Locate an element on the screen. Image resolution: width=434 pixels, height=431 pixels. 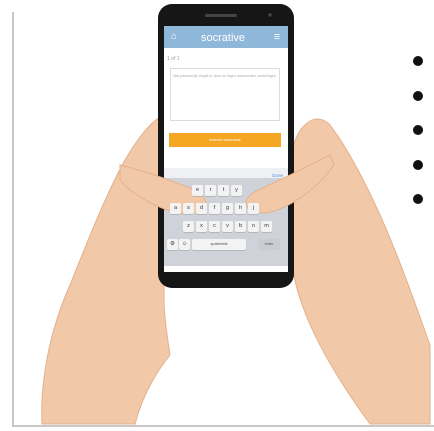
question-counter: 1 of 1 is located at coordinates (173, 59).